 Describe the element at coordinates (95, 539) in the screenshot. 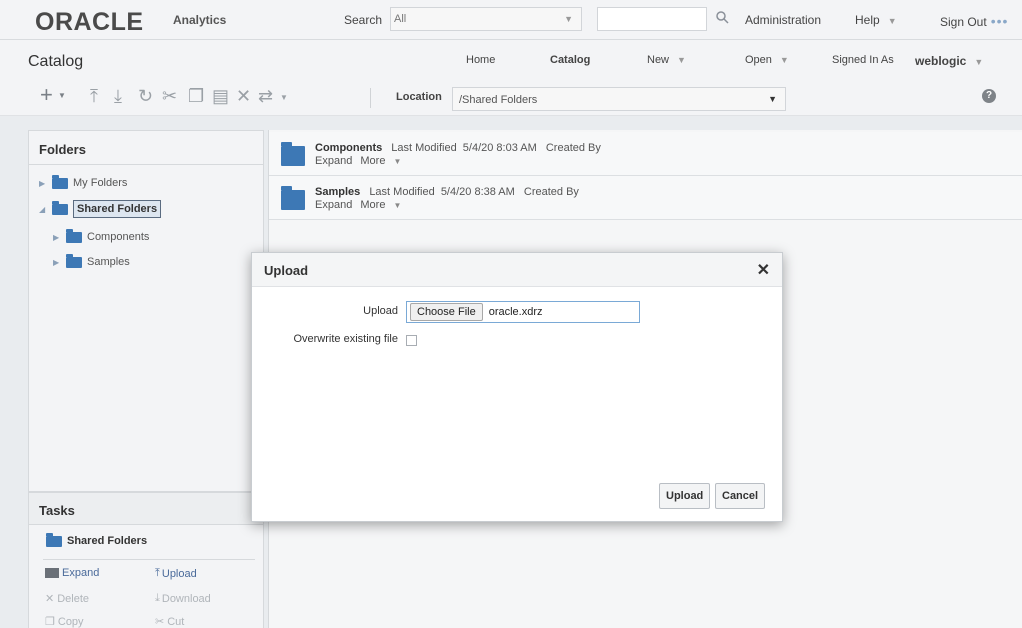

I see `tasks-selected-folder: Shared Folders` at that location.